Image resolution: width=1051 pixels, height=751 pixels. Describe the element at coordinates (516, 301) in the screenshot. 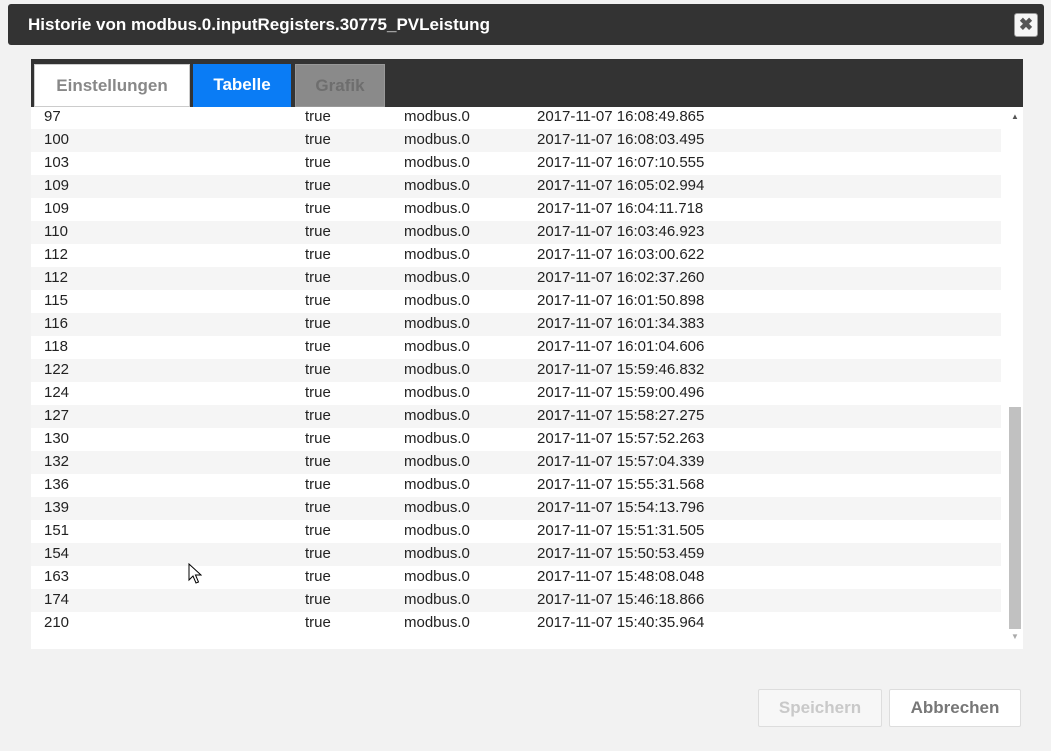

I see `table-row: 115 true modbus.0 2017-11-07 16:01:50.898` at that location.